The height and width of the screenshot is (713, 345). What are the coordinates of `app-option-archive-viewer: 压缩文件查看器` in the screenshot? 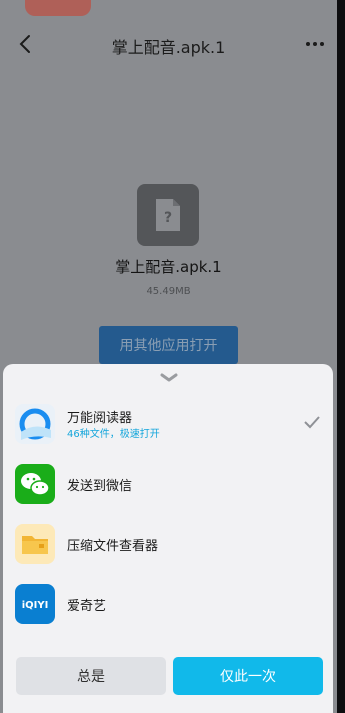 It's located at (168, 544).